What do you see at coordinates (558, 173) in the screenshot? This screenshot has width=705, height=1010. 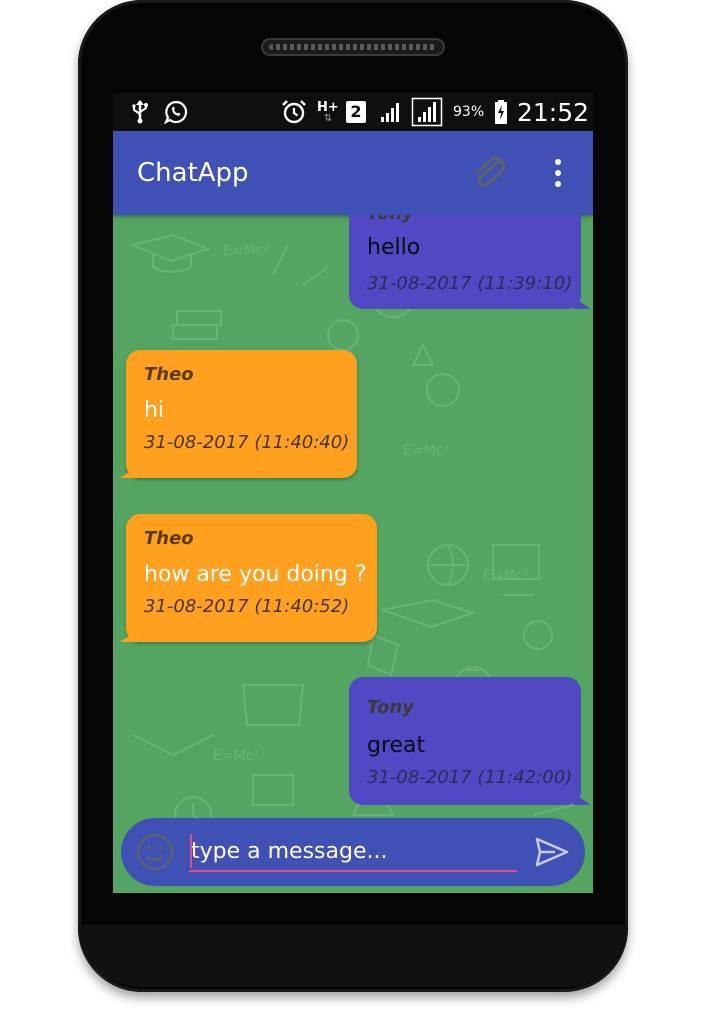 I see `overflow-menu-icon` at bounding box center [558, 173].